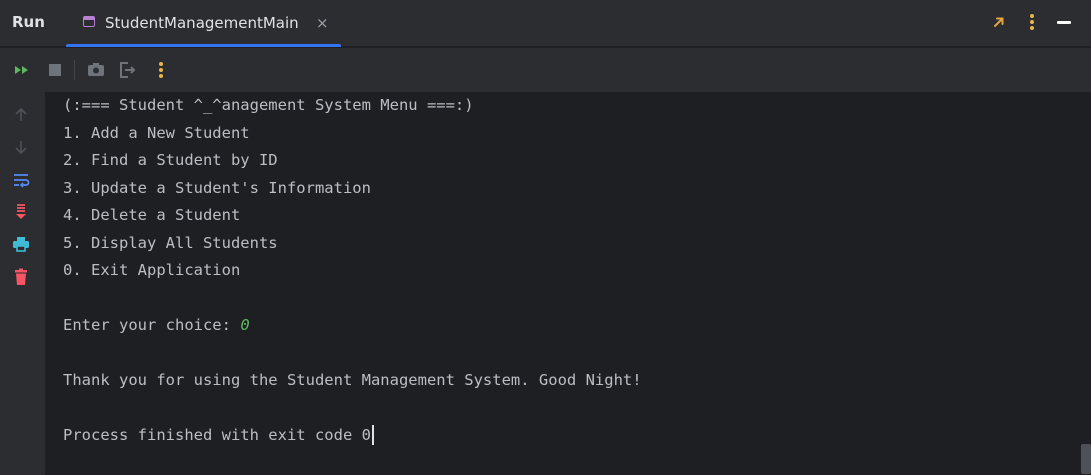  I want to click on more-options-icon, so click(1032, 22).